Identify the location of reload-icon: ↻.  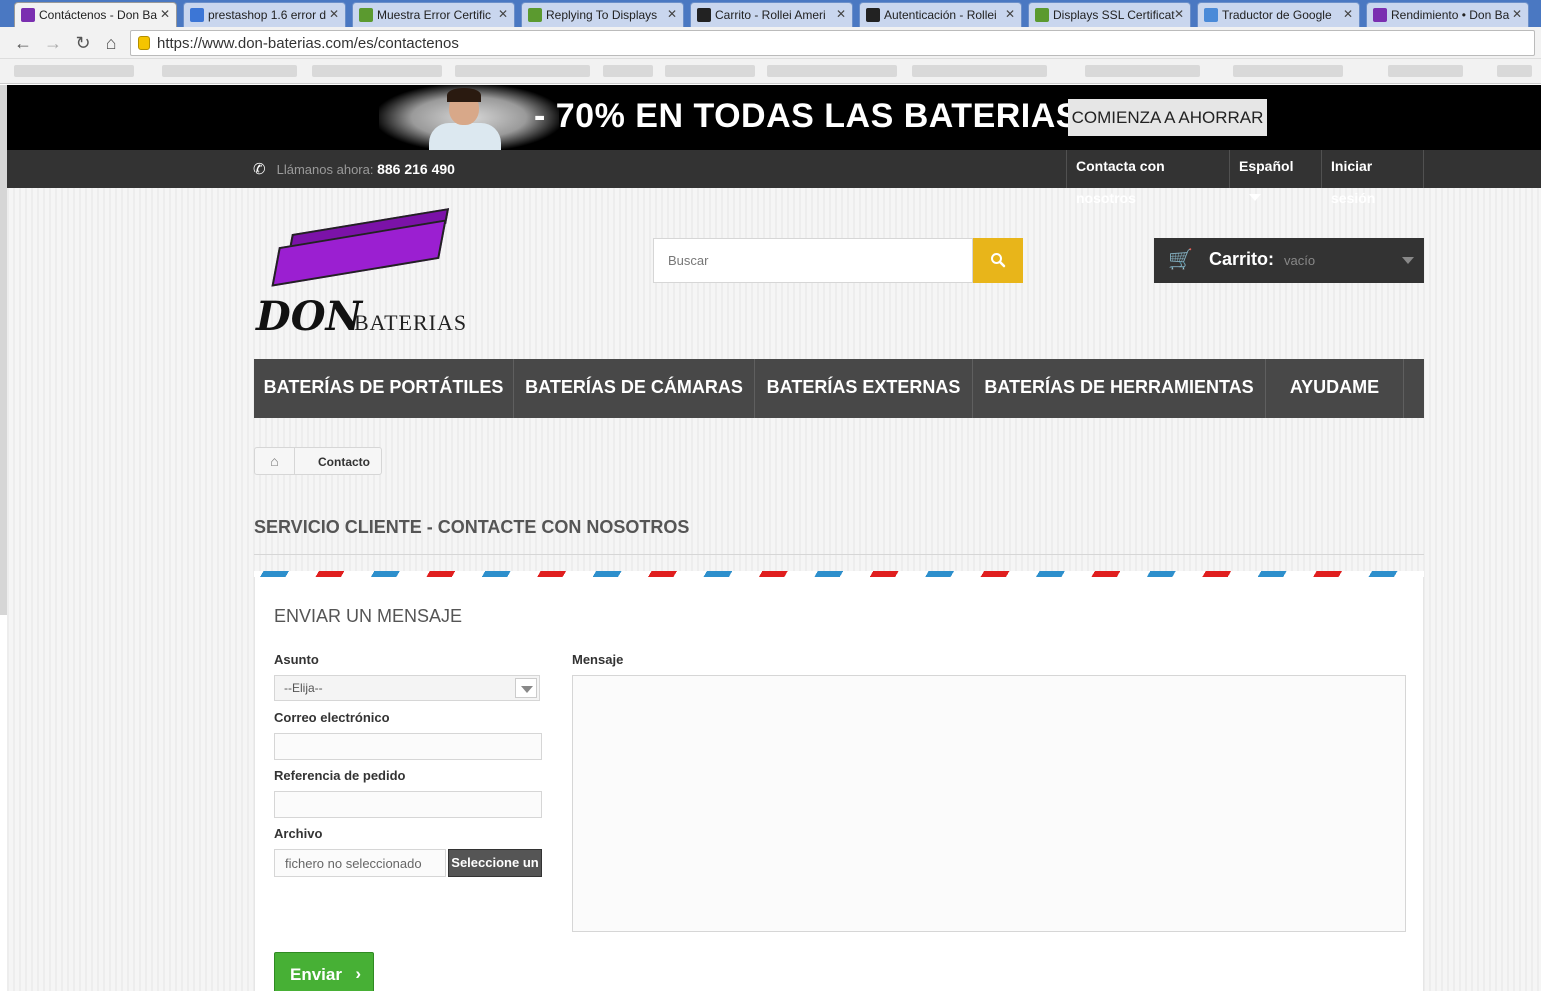
(83, 43).